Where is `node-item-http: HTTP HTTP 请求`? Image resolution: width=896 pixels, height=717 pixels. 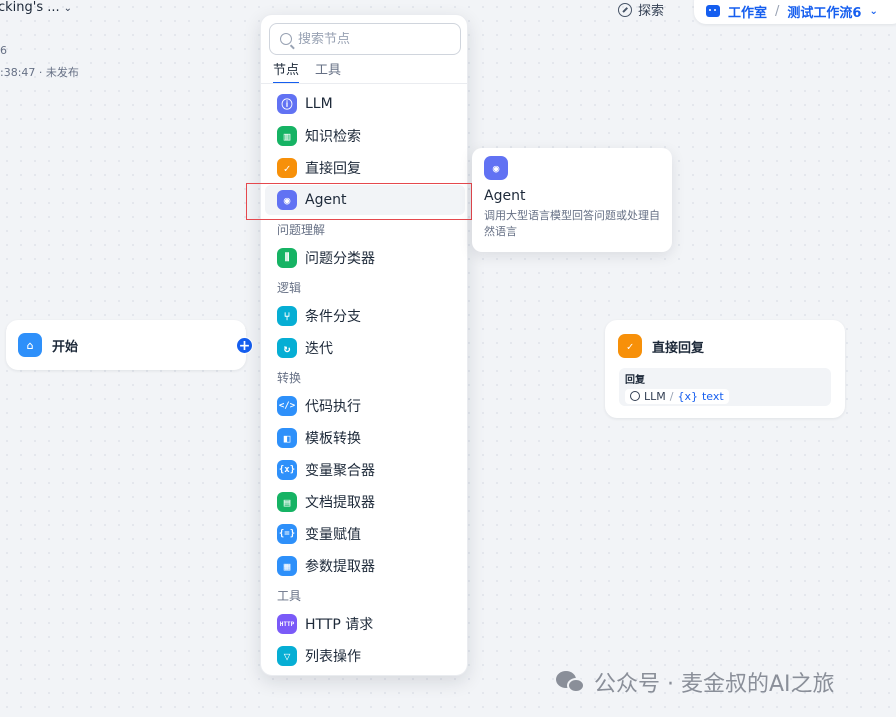 node-item-http: HTTP HTTP 请求 is located at coordinates (365, 624).